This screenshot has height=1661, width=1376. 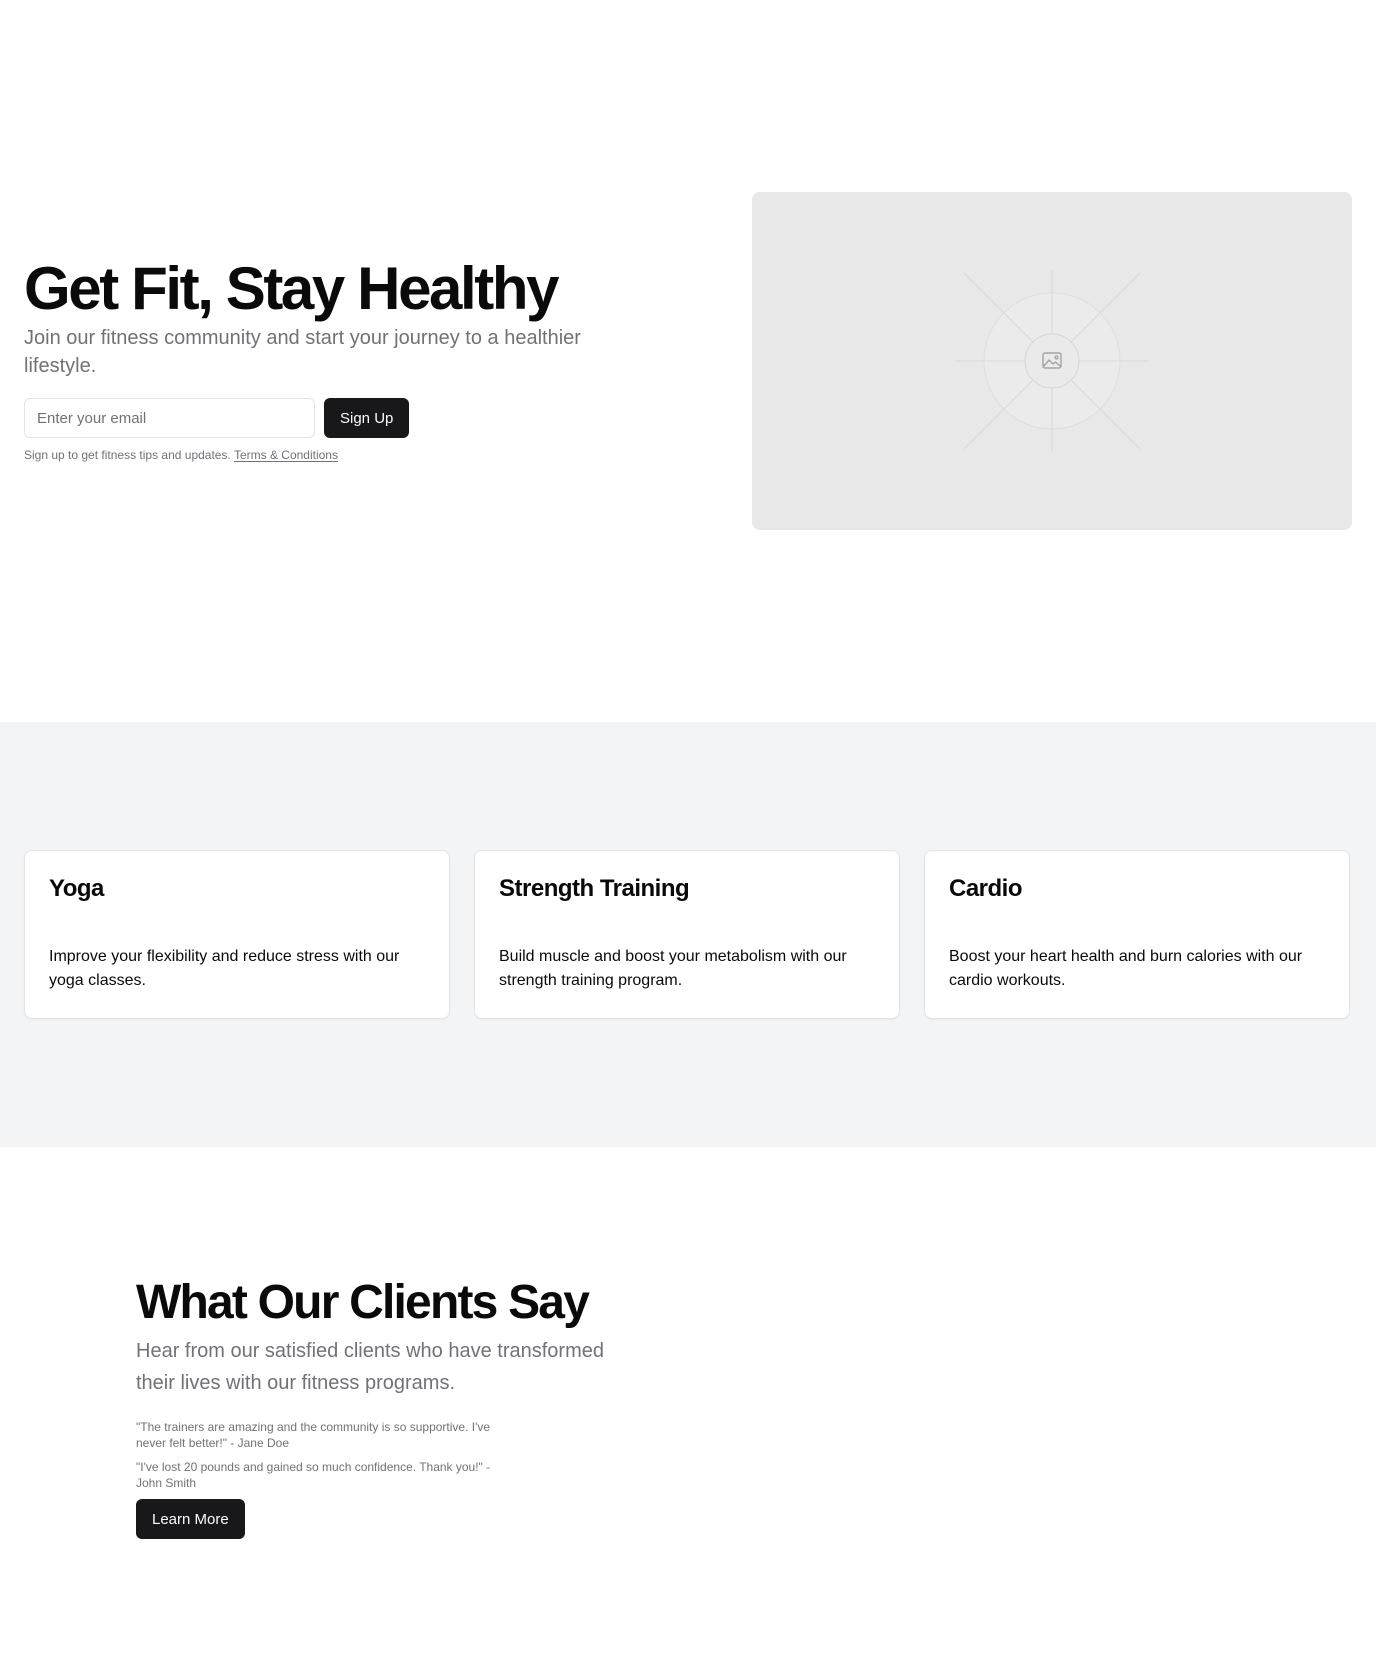 What do you see at coordinates (986, 888) in the screenshot?
I see `card-title: Cardio` at bounding box center [986, 888].